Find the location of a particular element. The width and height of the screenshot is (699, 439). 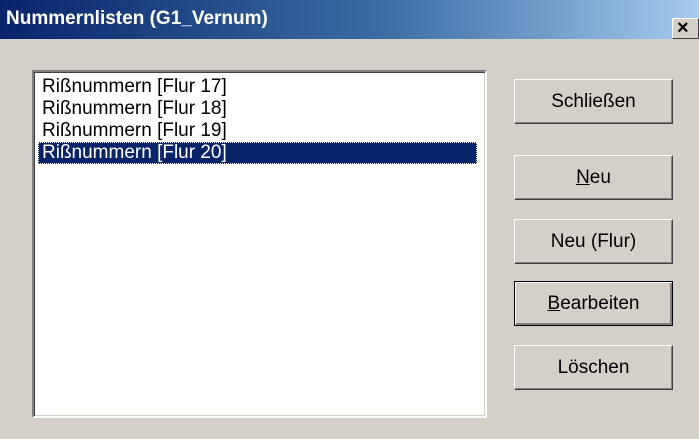

window-title: Nummernlisten (G1_Vernum) is located at coordinates (137, 18).